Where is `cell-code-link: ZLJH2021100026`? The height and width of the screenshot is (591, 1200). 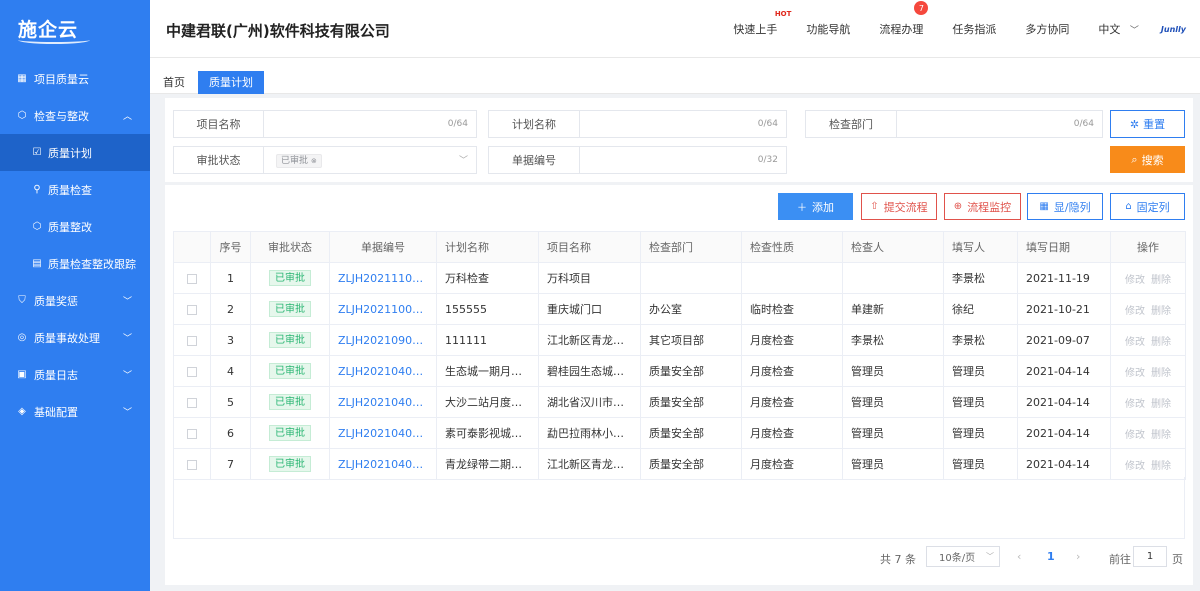 cell-code-link: ZLJH2021100026 is located at coordinates (383, 309).